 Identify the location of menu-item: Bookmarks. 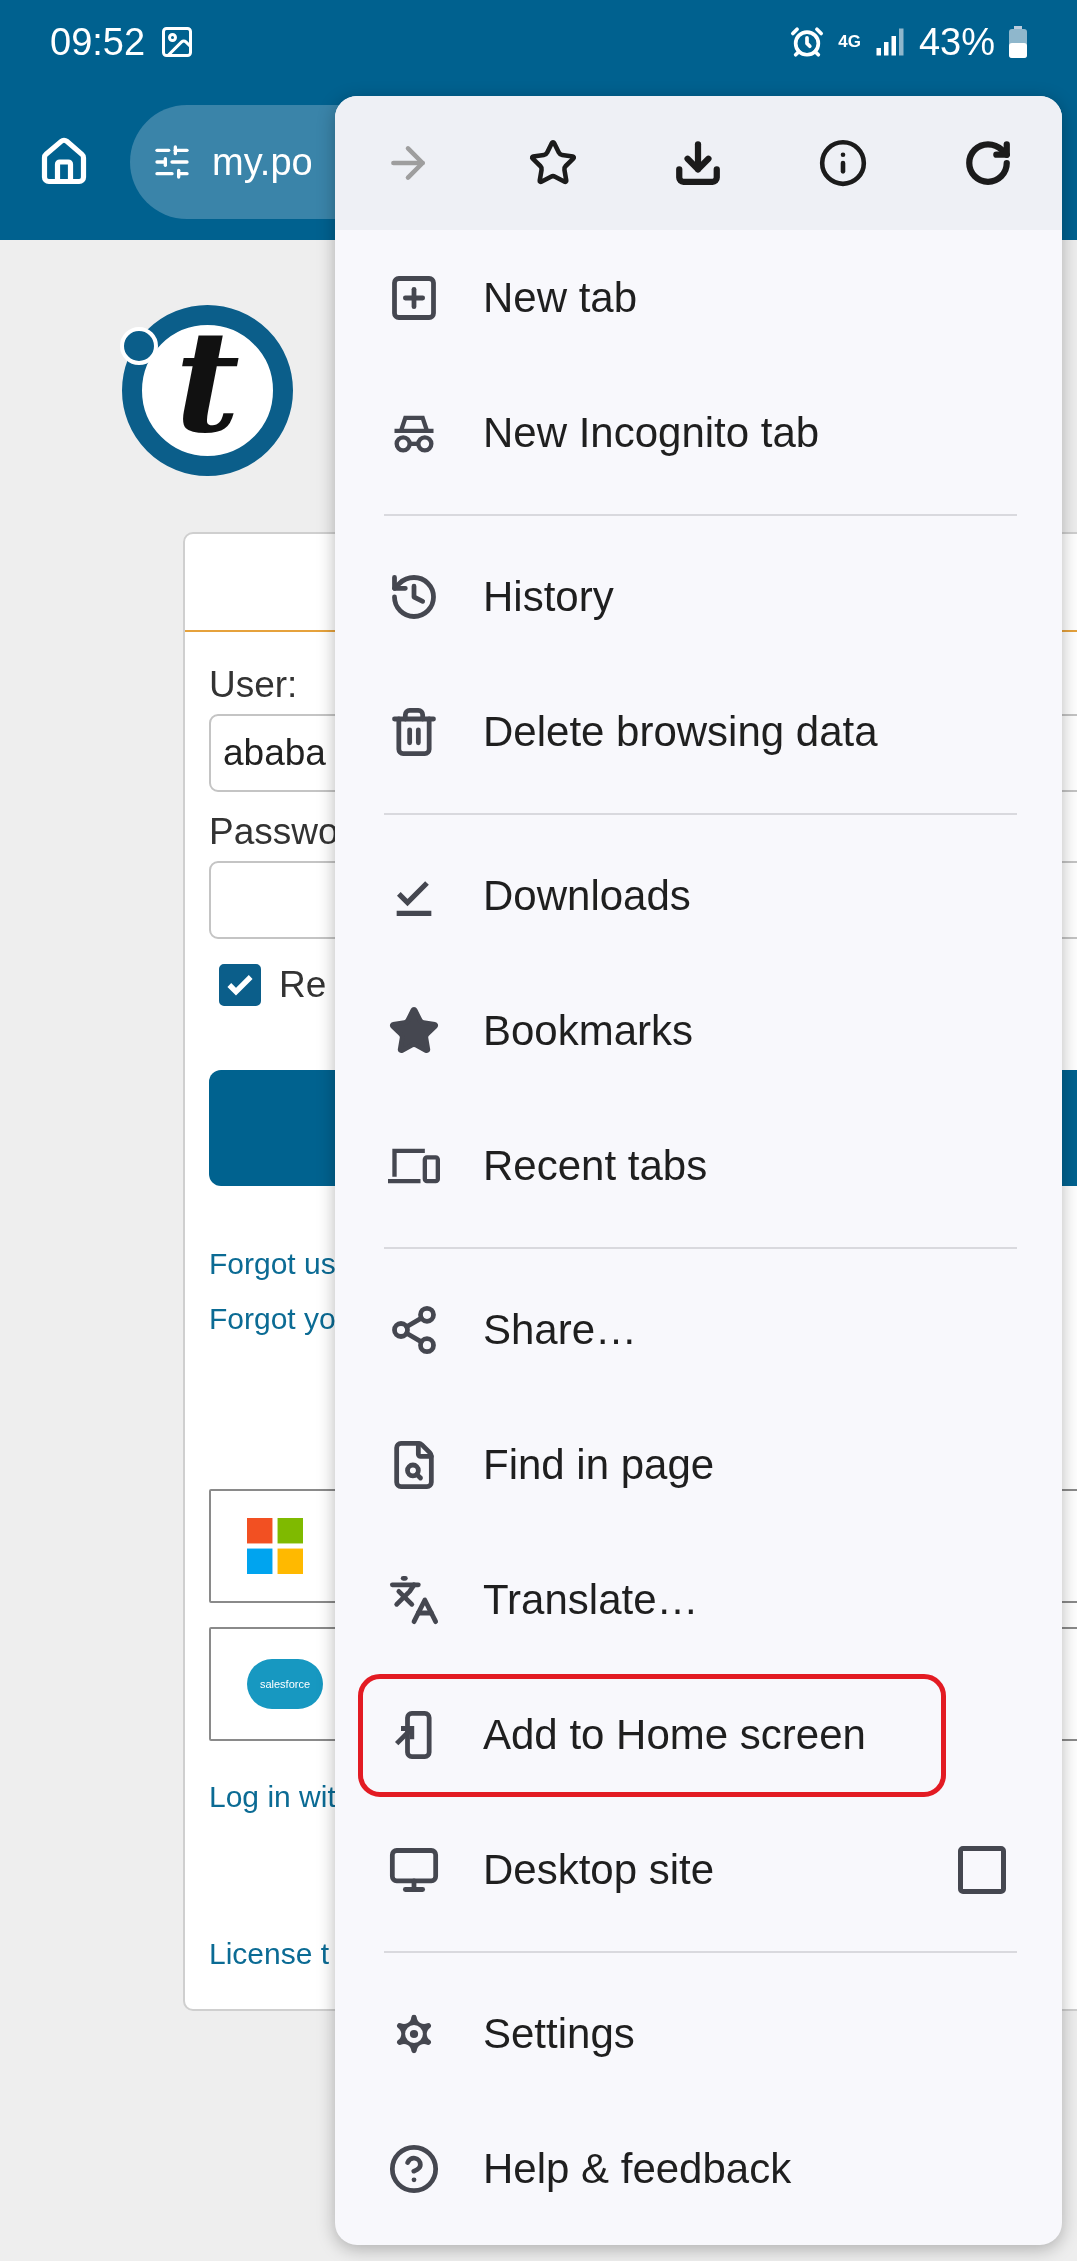
(698, 1030).